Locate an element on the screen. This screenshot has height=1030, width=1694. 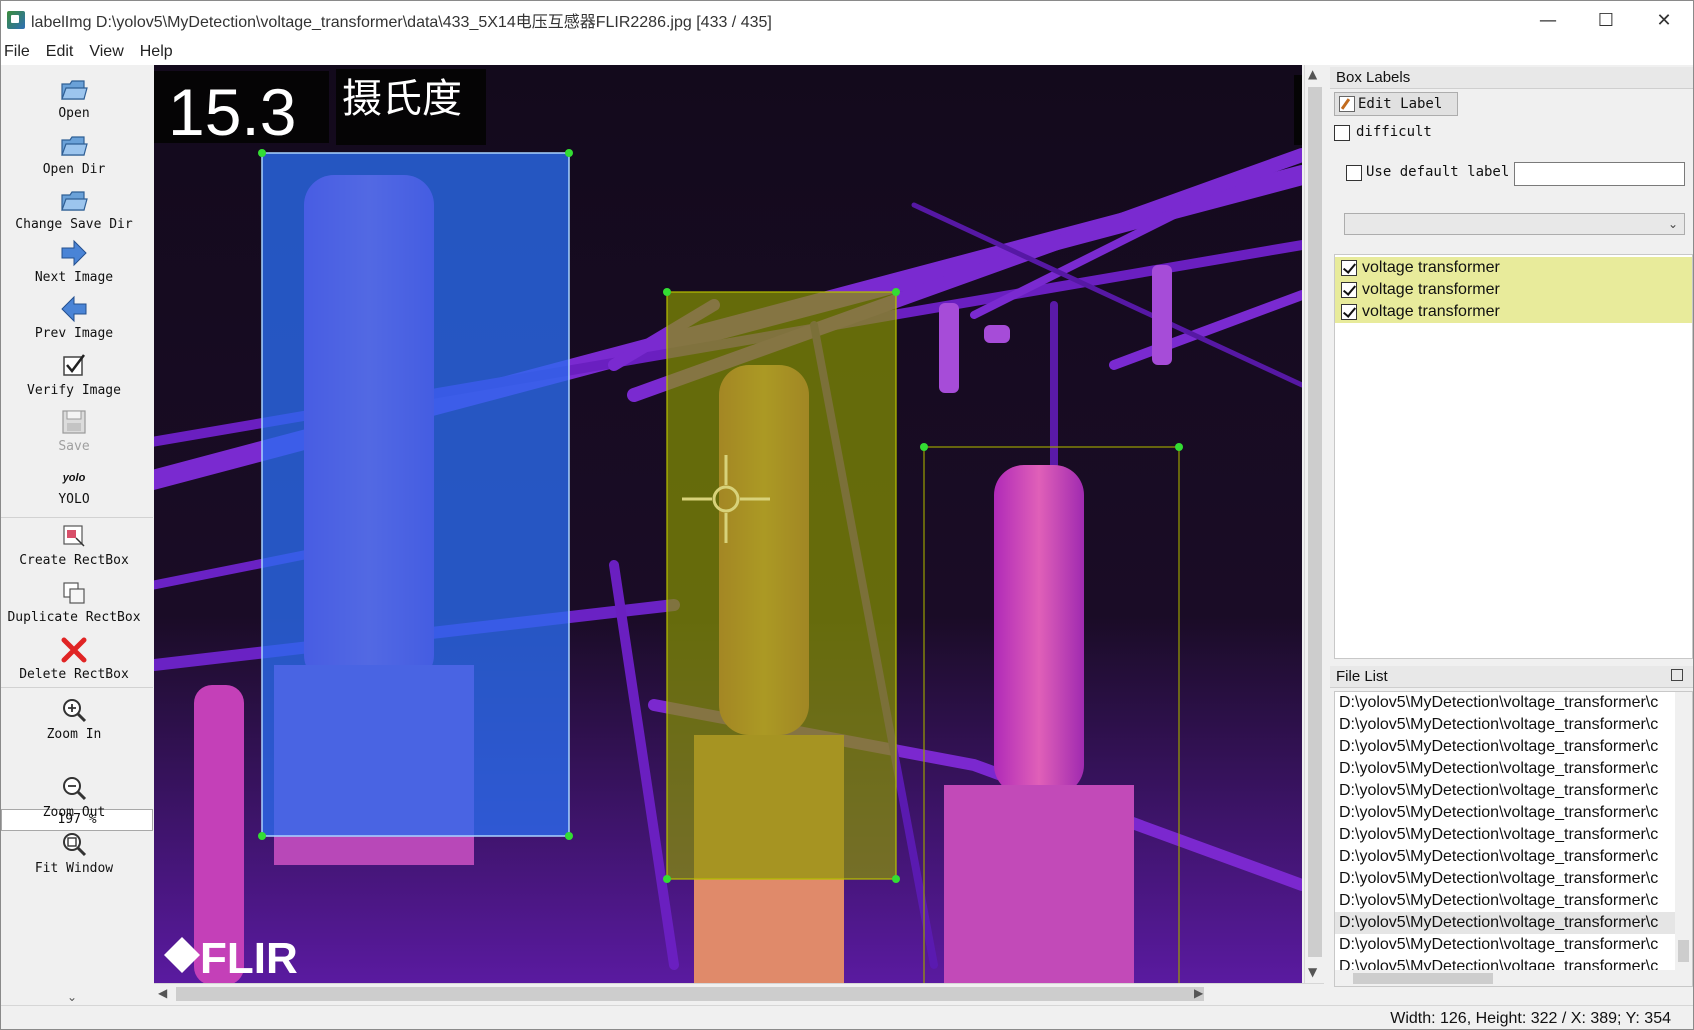
chevron-down-icon: ⌄ is located at coordinates (1672, 224).